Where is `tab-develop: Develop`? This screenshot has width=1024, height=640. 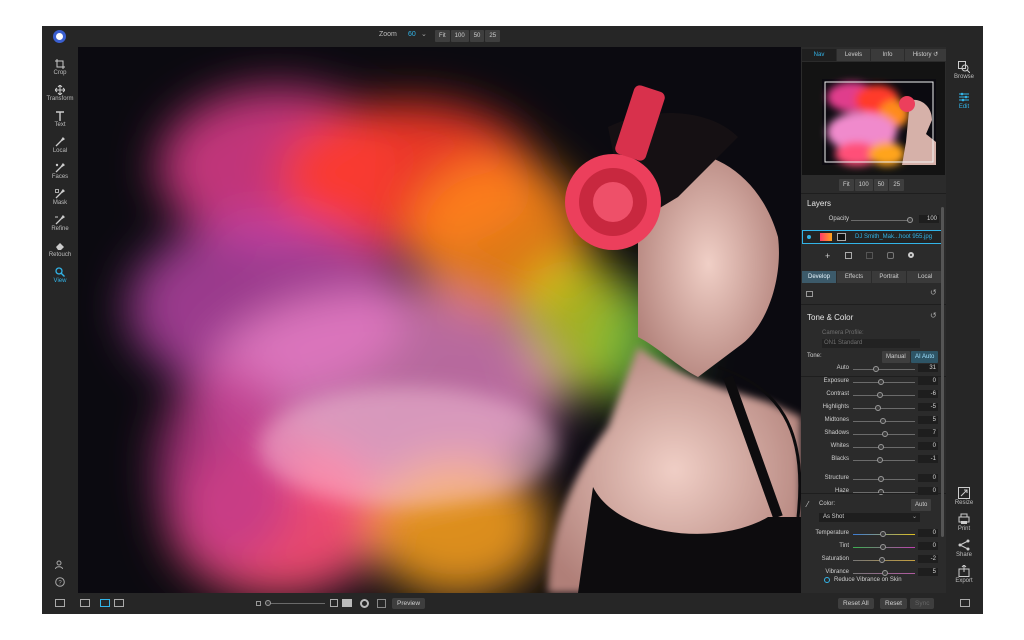
tab-develop: Develop is located at coordinates (819, 277).